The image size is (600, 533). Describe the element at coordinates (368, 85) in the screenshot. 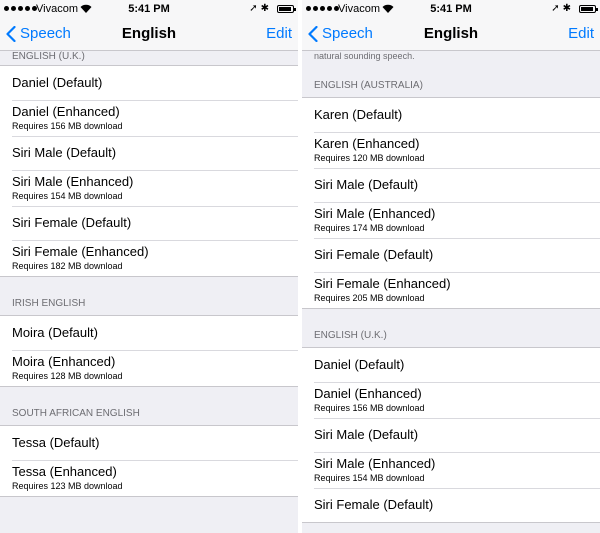

I see `section-header: ENGLISH (AUSTRALIA)` at that location.